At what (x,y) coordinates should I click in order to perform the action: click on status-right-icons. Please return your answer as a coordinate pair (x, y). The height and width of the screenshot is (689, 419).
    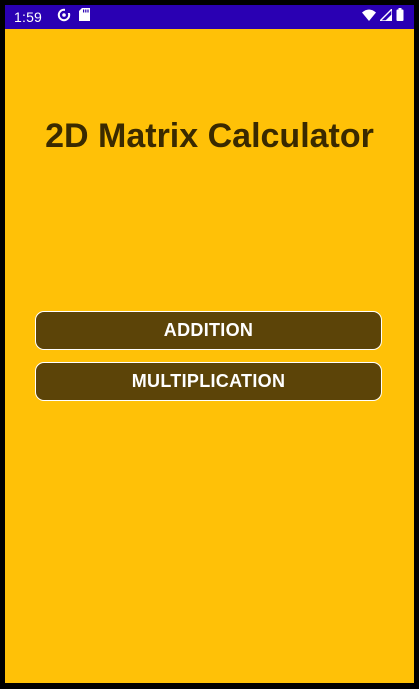
    Looking at the image, I should click on (383, 16).